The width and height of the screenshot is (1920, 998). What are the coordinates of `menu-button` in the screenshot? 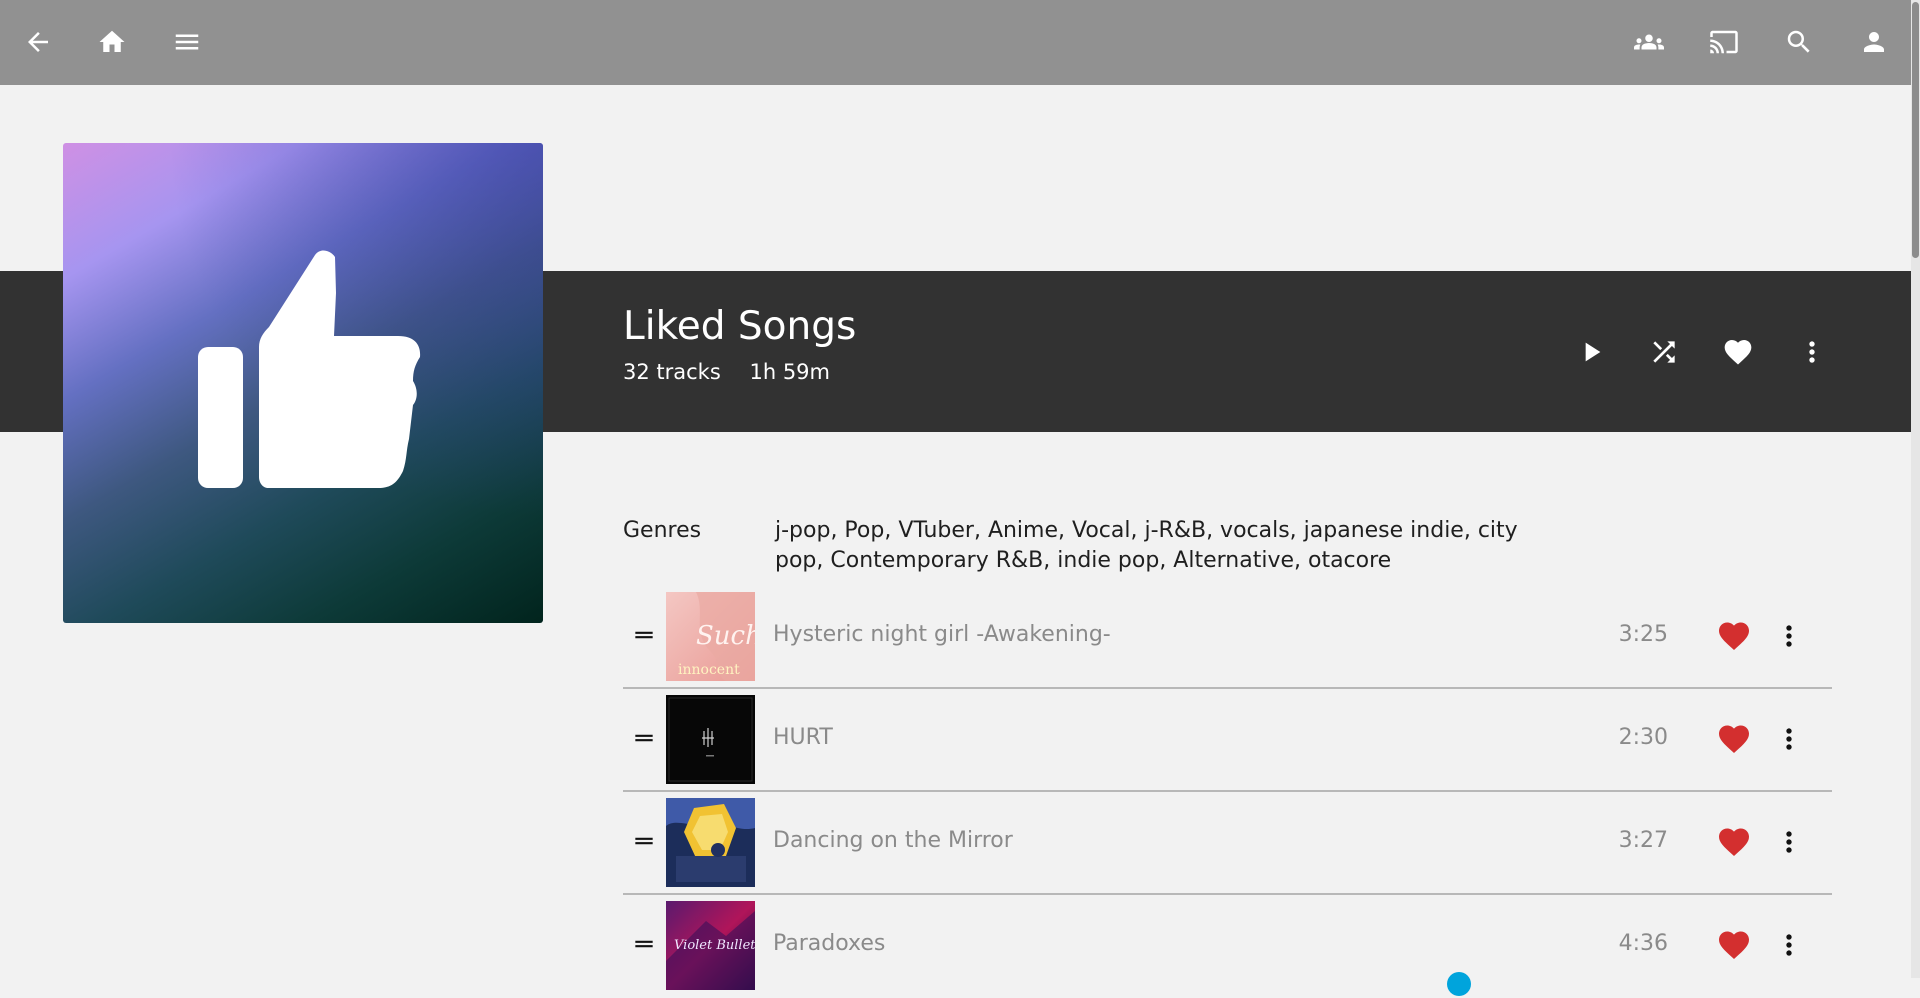 It's located at (187, 42).